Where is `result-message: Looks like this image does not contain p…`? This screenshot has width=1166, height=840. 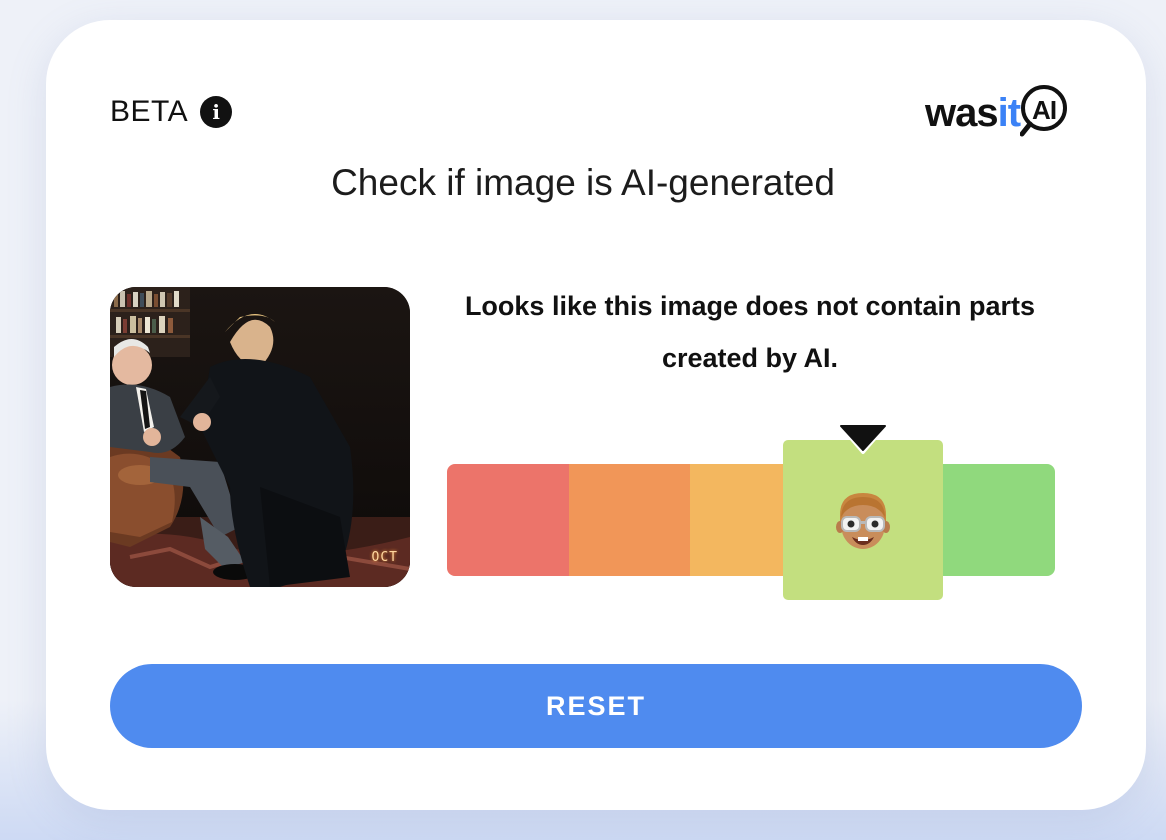
result-message: Looks like this image does not contain p… is located at coordinates (750, 332).